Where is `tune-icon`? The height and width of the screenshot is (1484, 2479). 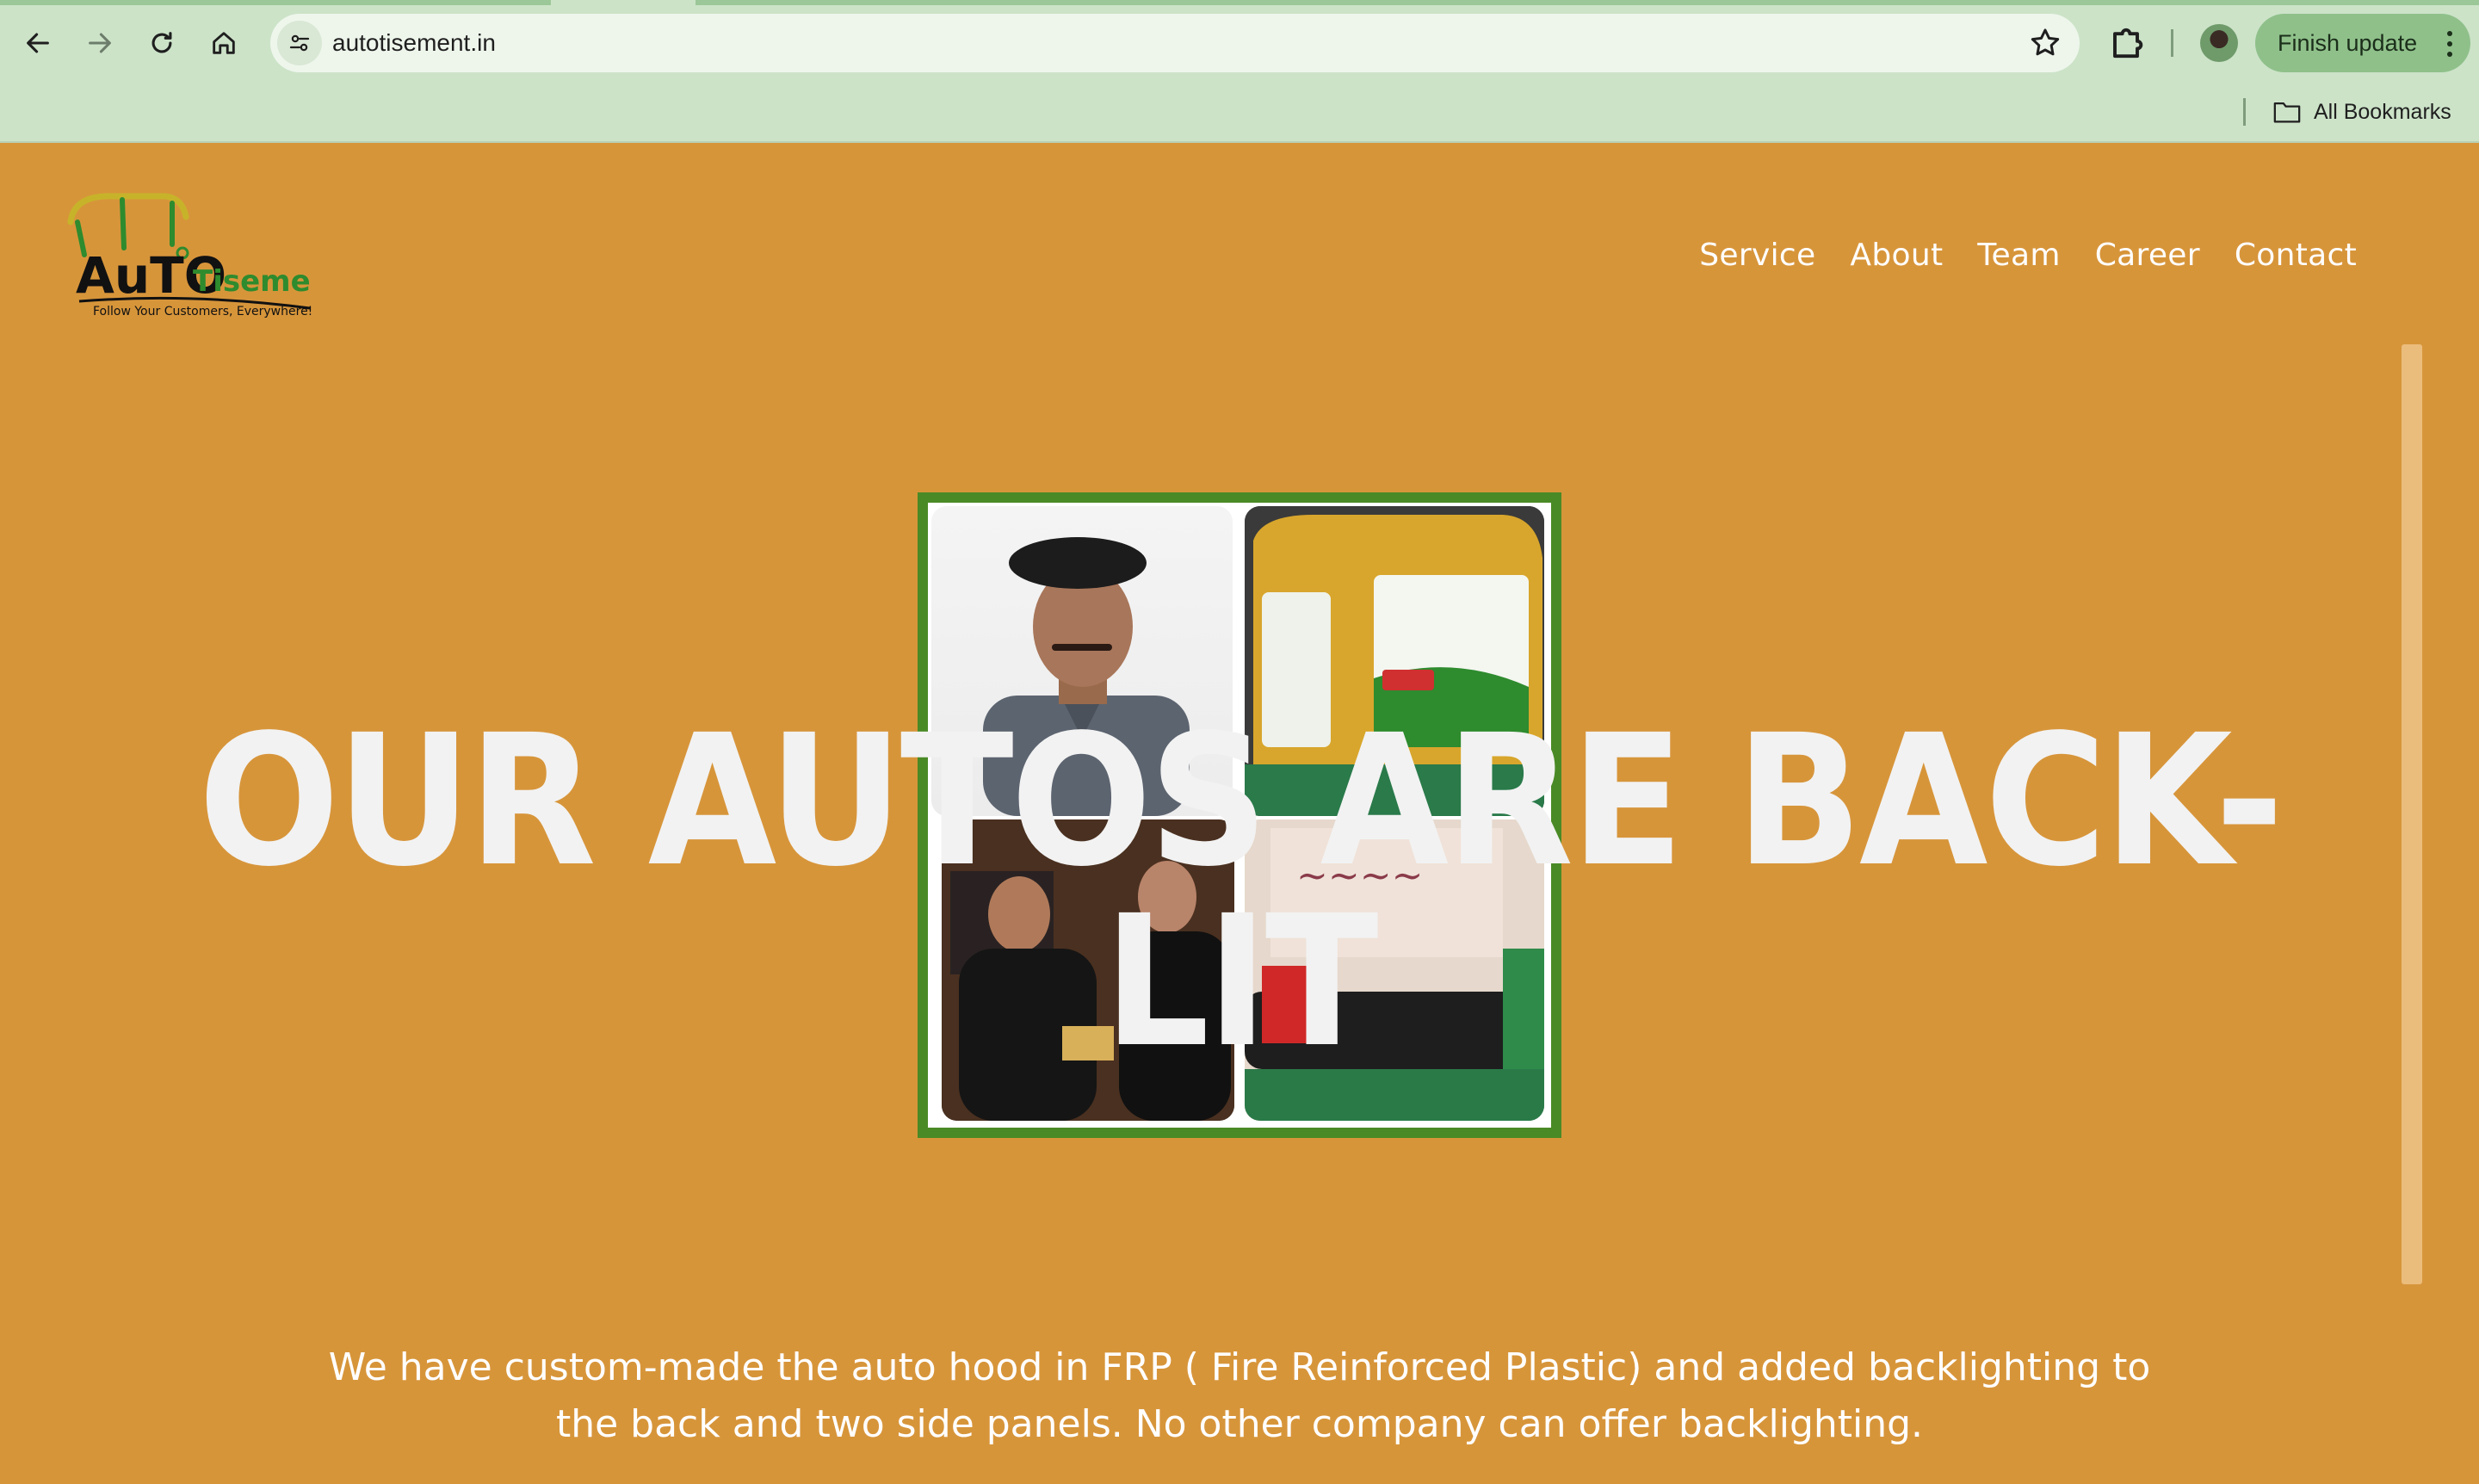 tune-icon is located at coordinates (299, 43).